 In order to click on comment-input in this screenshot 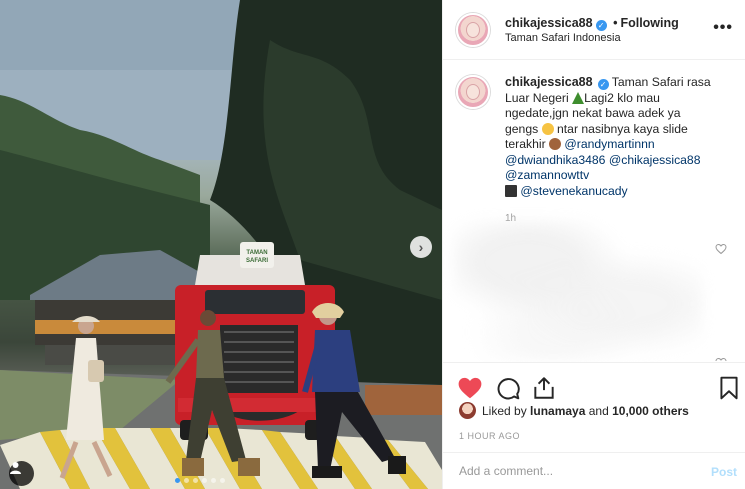, I will do `click(574, 471)`.